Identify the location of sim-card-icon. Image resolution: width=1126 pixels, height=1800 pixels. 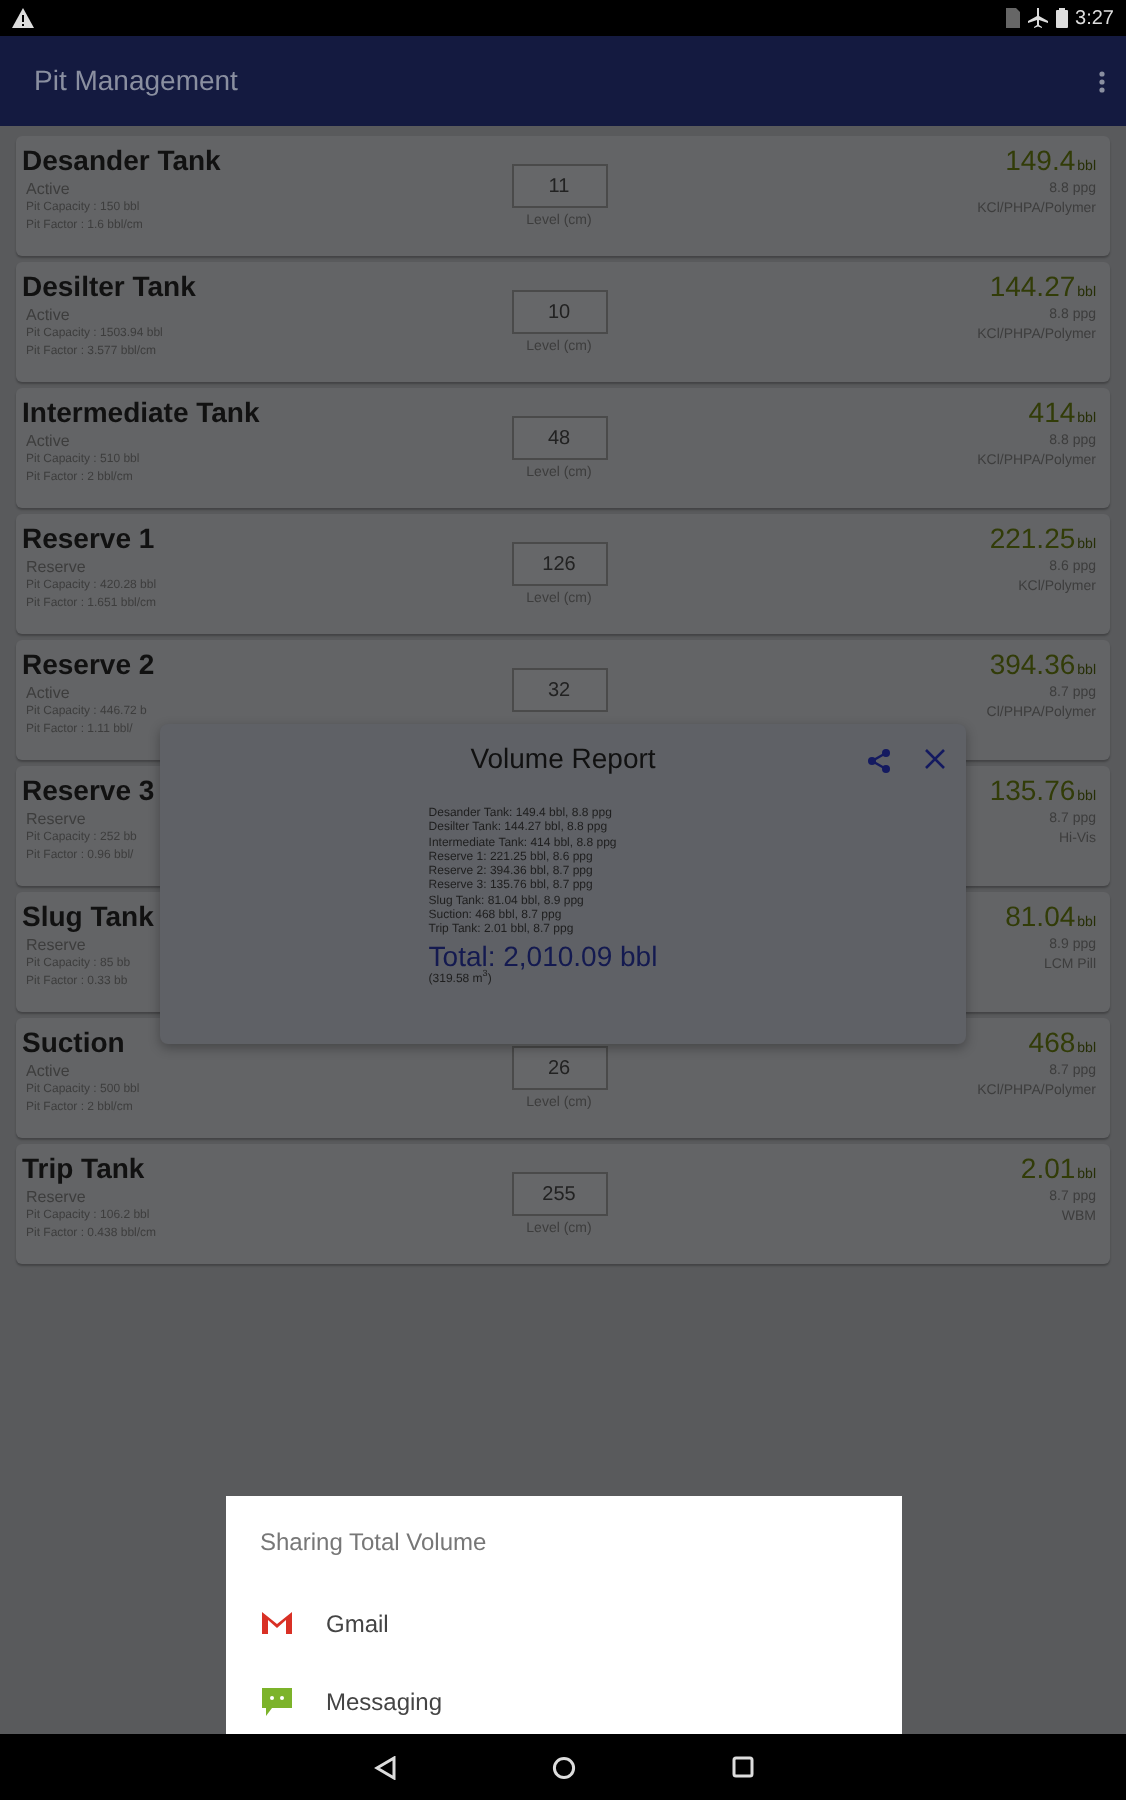
(1012, 18).